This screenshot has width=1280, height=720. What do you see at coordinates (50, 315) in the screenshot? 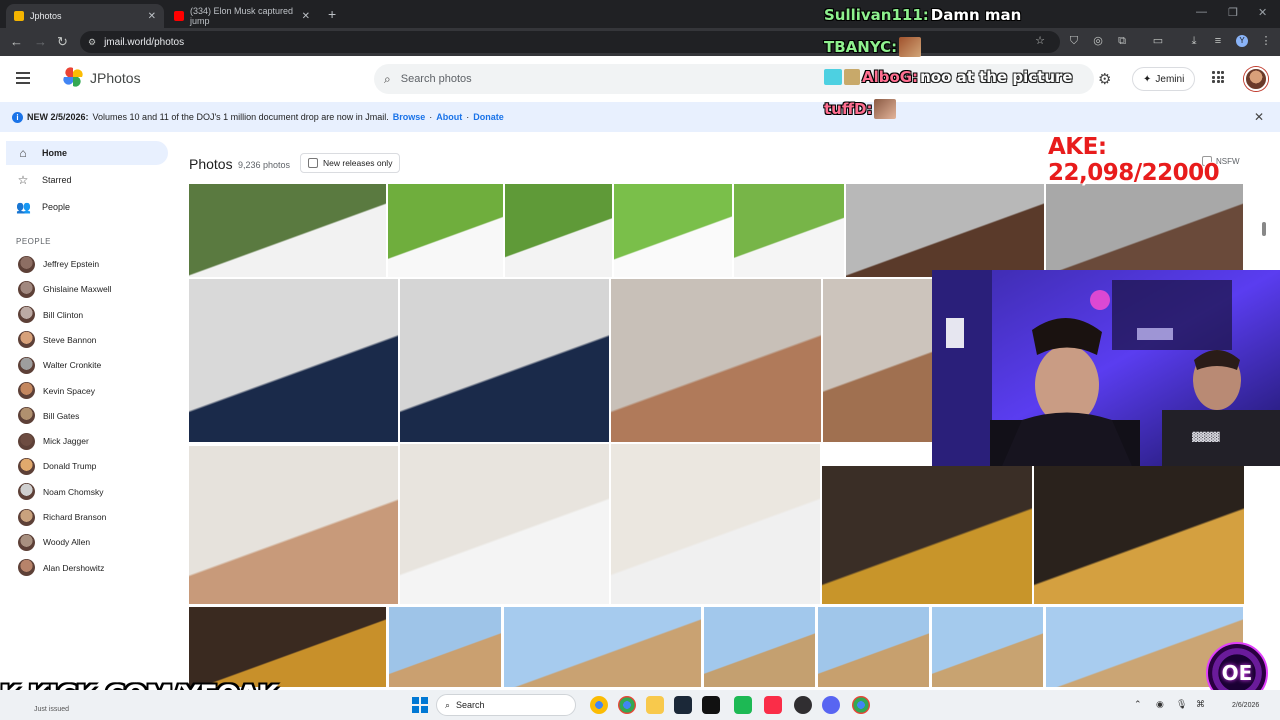
I see `sidebar-person-item: Bill Clinton` at bounding box center [50, 315].